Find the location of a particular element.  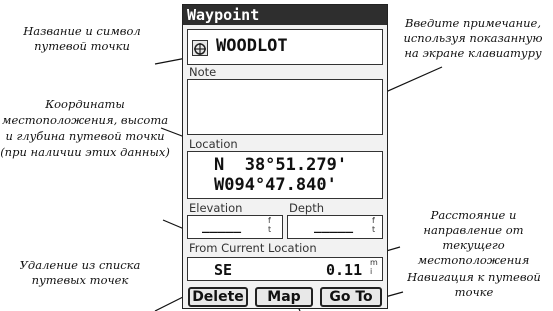

elevation-field: _____ f t is located at coordinates (235, 227).